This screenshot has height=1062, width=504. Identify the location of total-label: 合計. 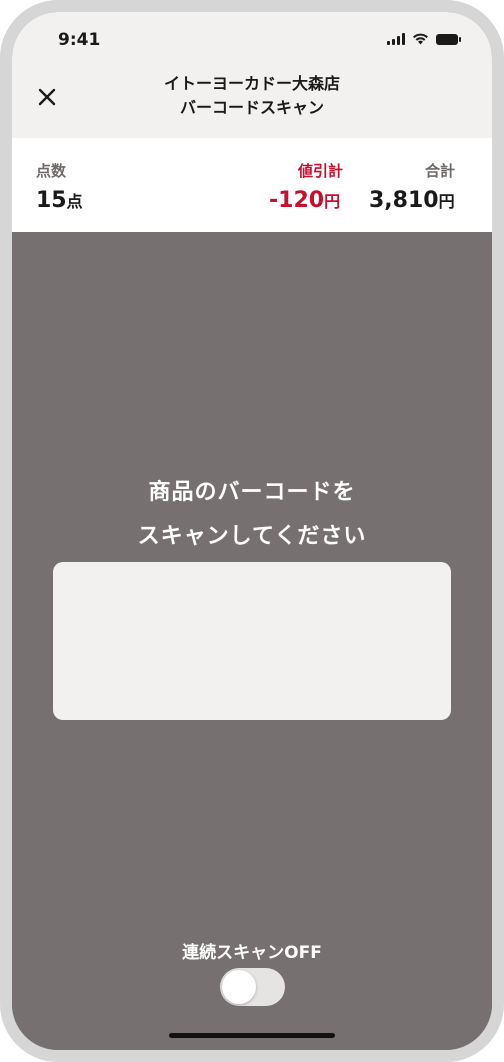
(440, 171).